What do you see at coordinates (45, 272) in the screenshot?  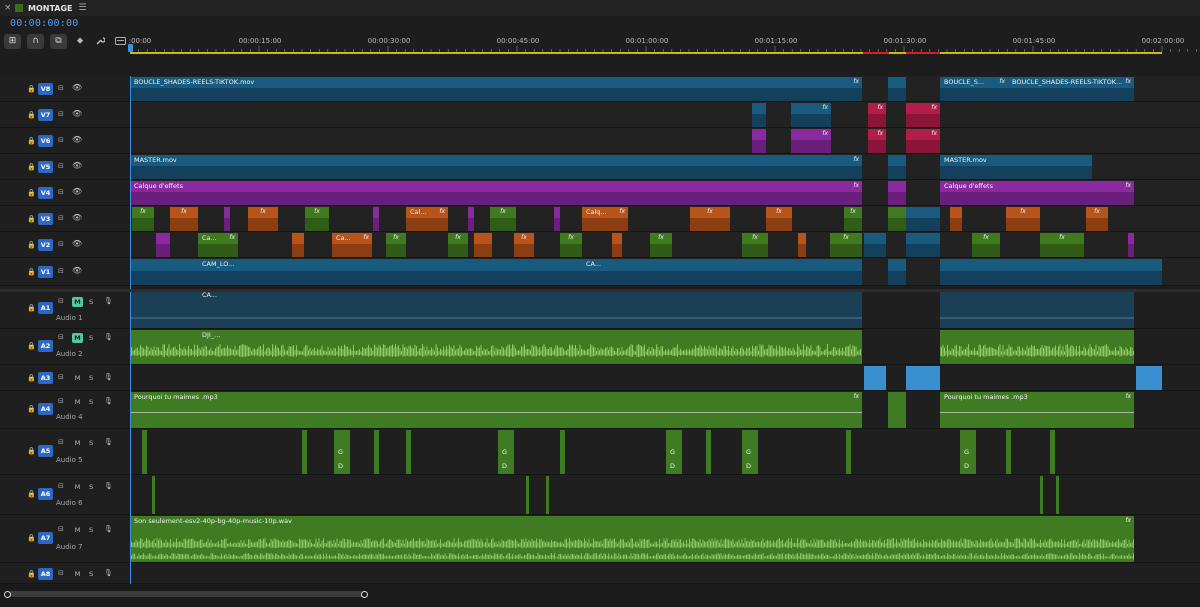 I see `track-target-v1: V1` at bounding box center [45, 272].